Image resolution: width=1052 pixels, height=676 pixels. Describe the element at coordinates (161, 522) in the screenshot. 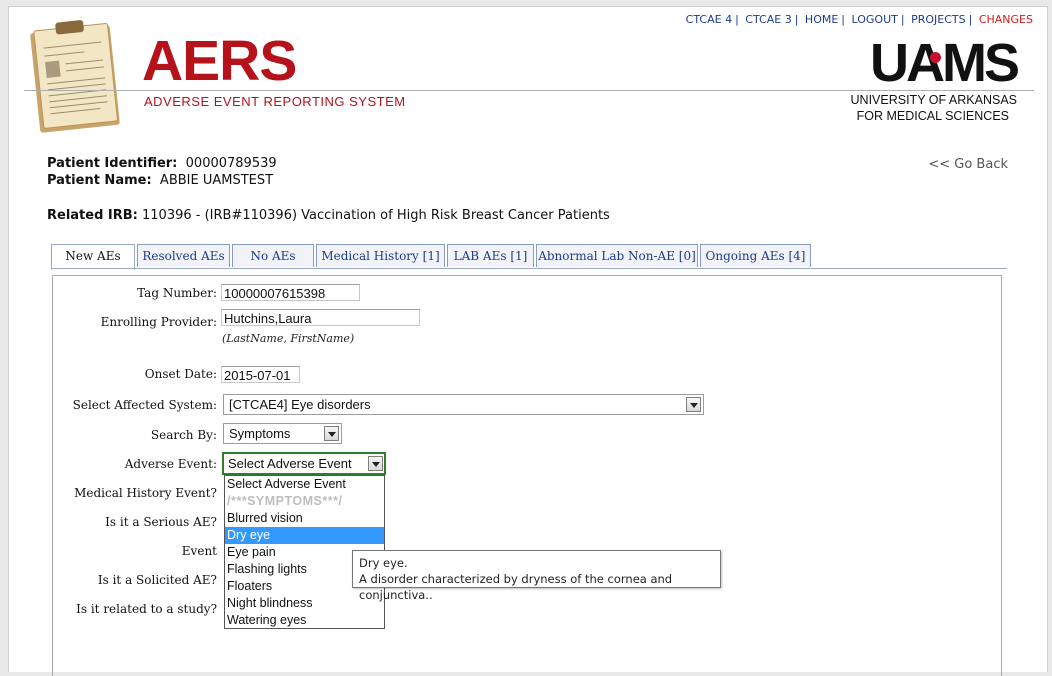

I see `serious-ae-label: Is it a Serious AE?` at that location.